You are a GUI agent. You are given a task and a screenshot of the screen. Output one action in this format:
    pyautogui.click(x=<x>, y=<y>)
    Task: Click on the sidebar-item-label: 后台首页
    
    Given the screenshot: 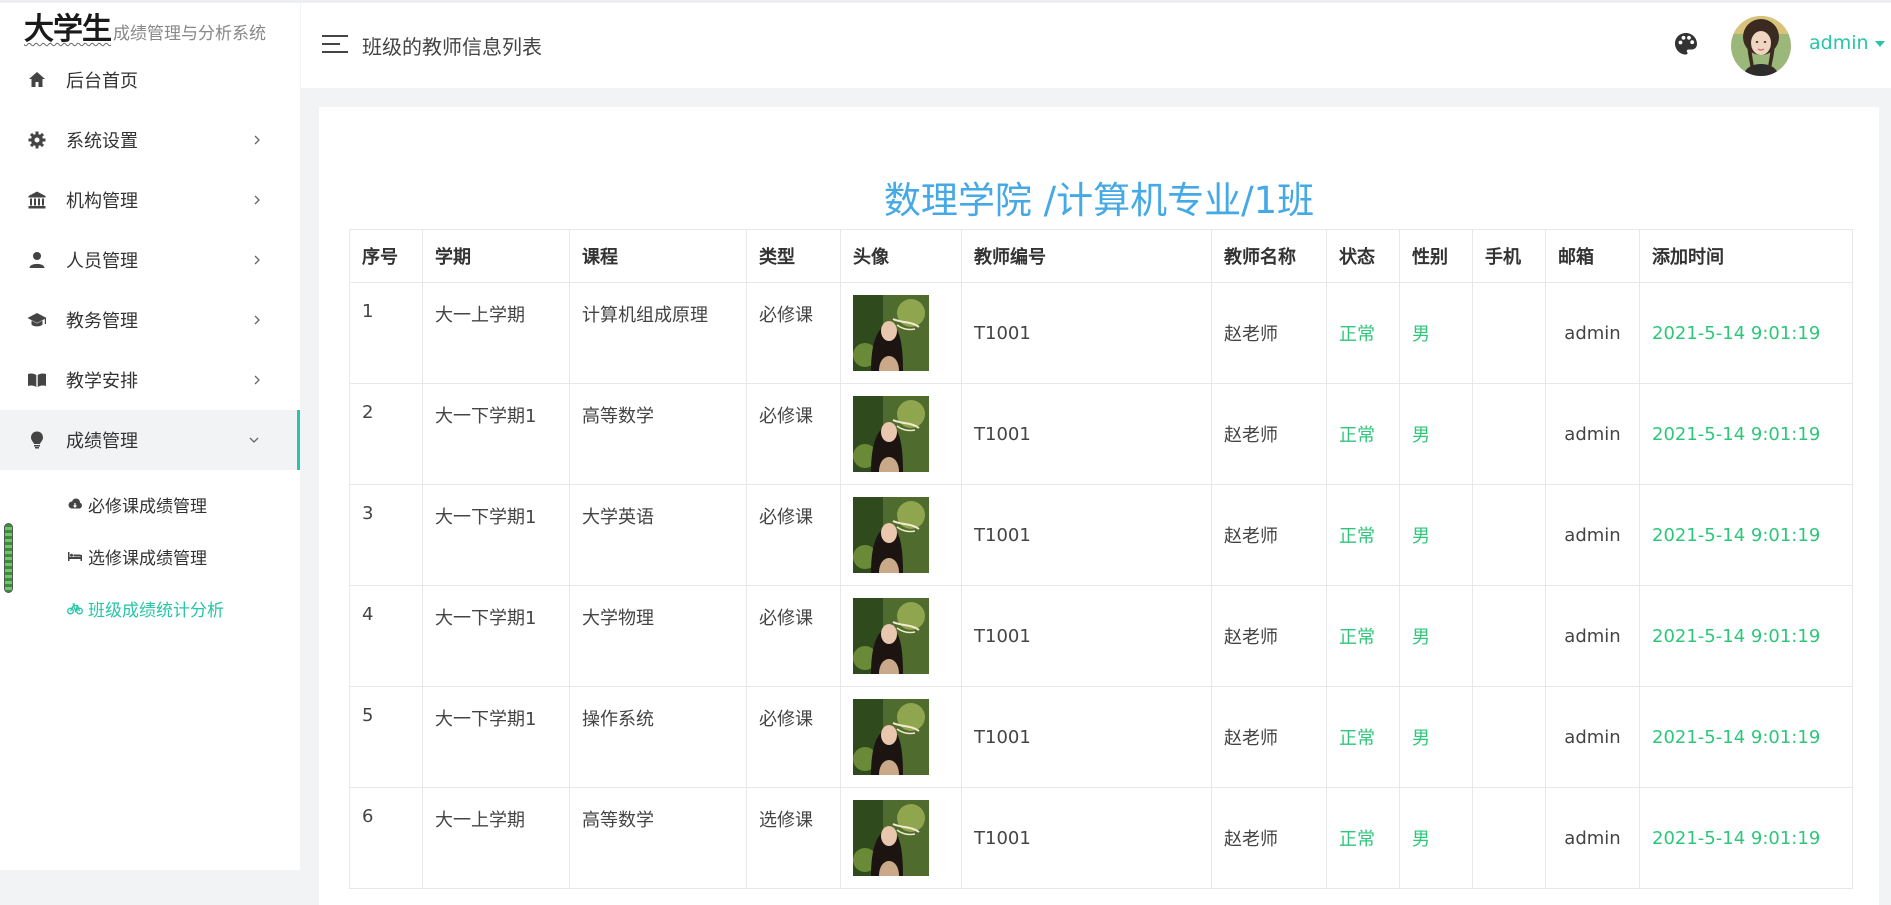 What is the action you would take?
    pyautogui.click(x=102, y=81)
    